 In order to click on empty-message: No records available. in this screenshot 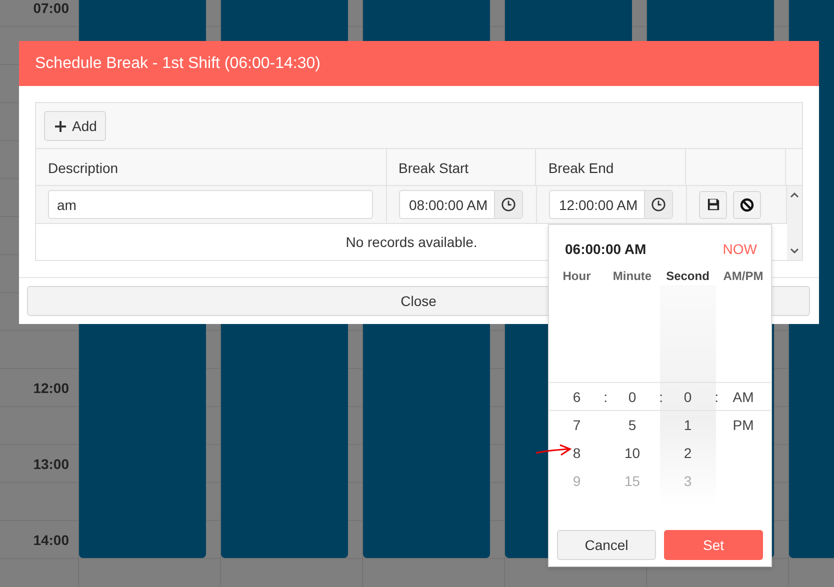, I will do `click(412, 242)`.